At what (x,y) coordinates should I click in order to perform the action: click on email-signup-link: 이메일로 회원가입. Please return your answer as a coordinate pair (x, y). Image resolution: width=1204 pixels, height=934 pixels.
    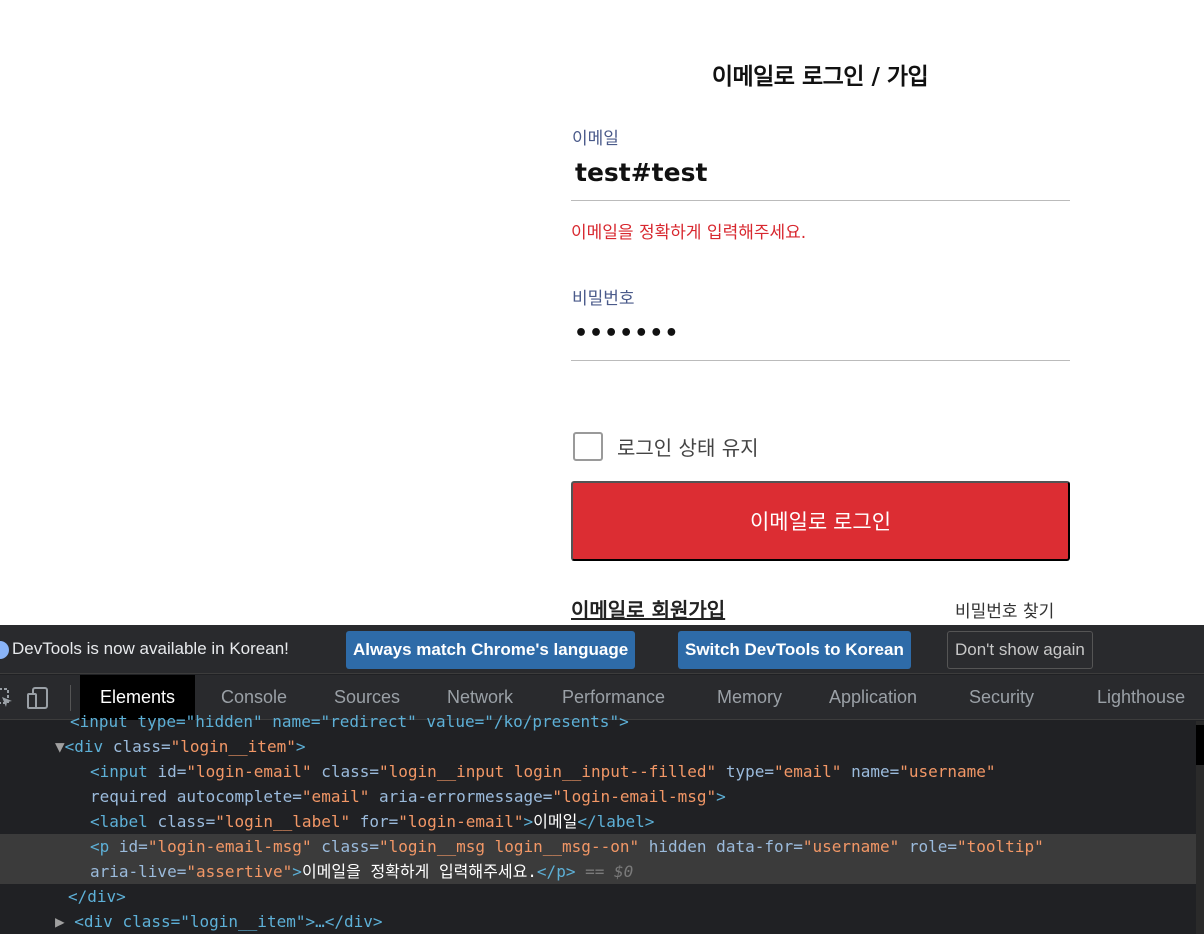
    Looking at the image, I should click on (648, 608).